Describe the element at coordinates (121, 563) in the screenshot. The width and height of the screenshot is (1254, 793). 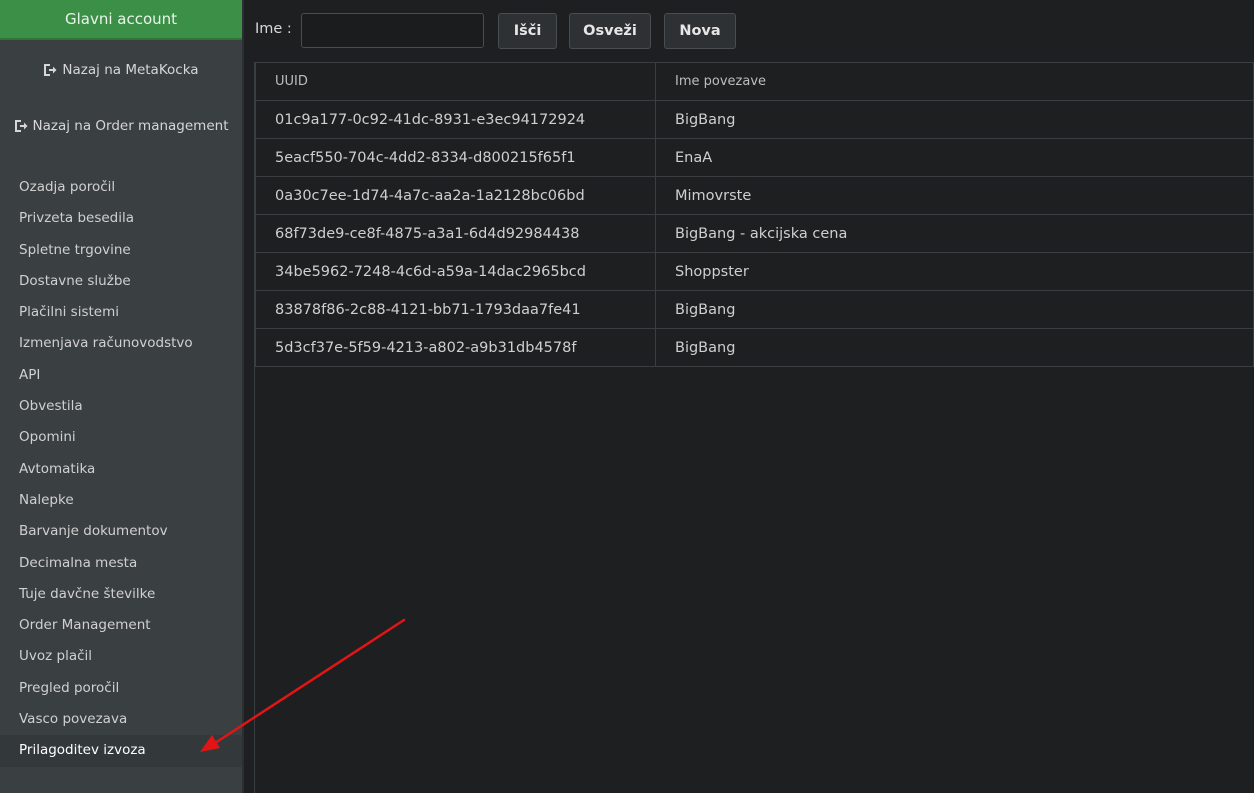
I see `menu-item: Decimalna mesta` at that location.